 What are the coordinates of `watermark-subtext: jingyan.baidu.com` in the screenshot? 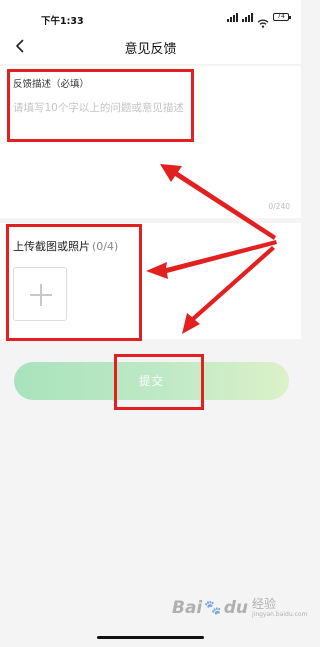 It's located at (279, 614).